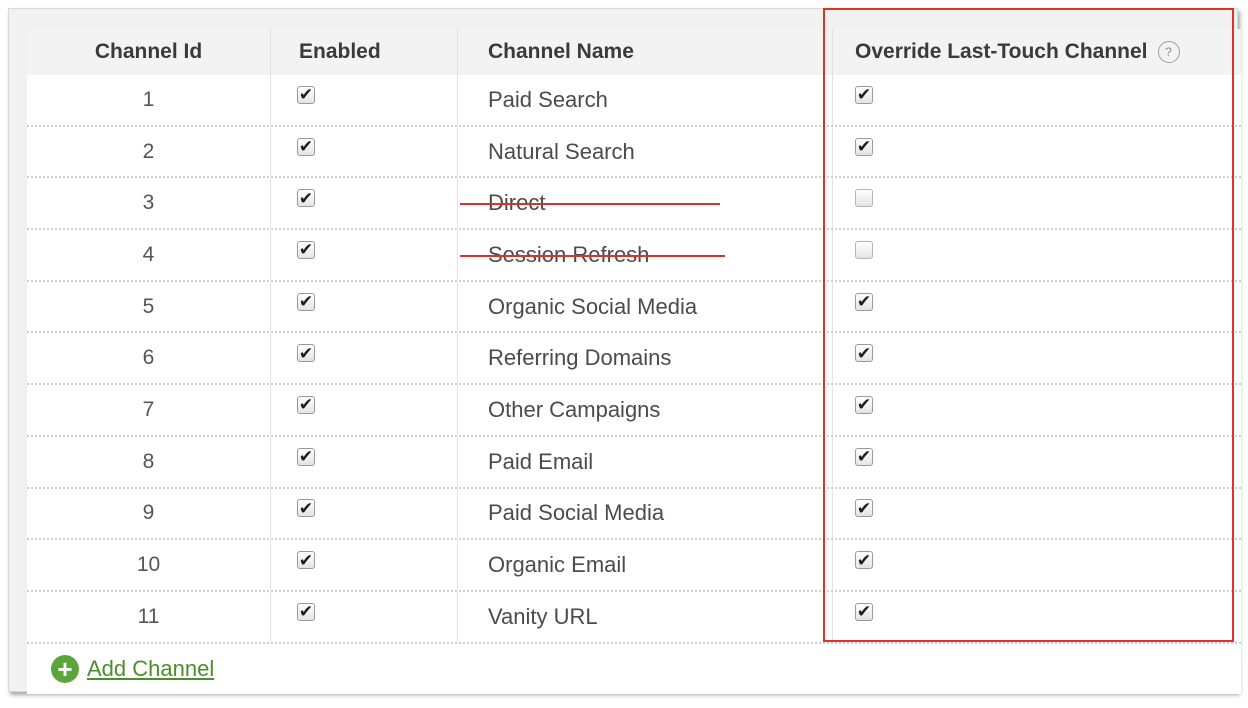  I want to click on channel-name: Natural Search, so click(561, 152).